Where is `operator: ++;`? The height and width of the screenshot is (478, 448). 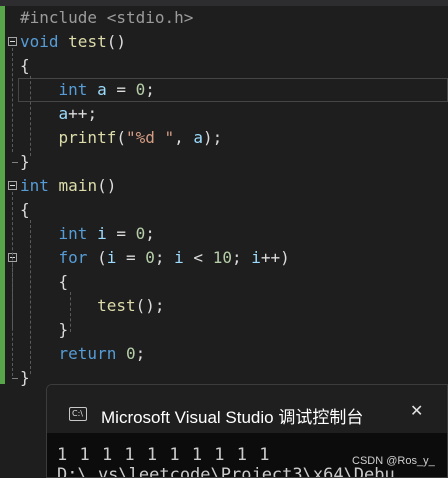
operator: ++; is located at coordinates (83, 113).